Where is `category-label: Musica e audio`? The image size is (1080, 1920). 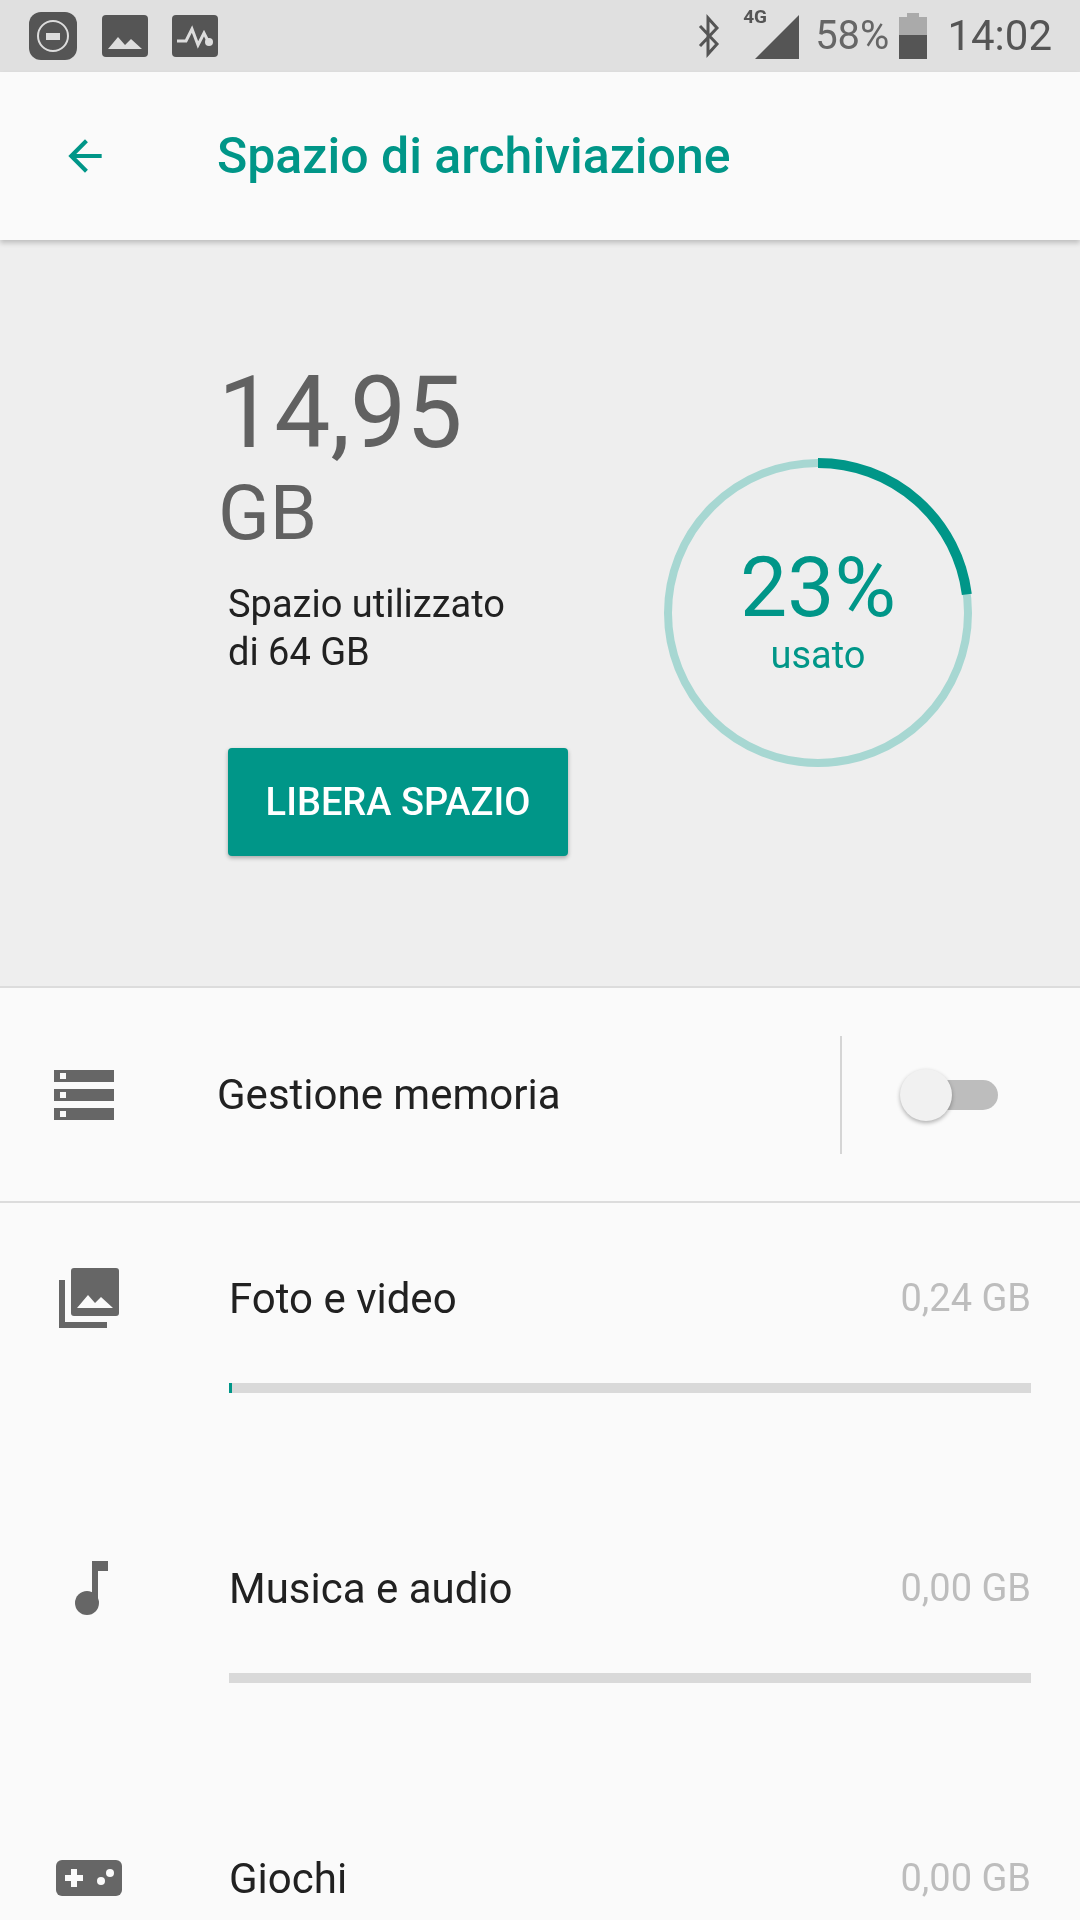
category-label: Musica e audio is located at coordinates (371, 1588).